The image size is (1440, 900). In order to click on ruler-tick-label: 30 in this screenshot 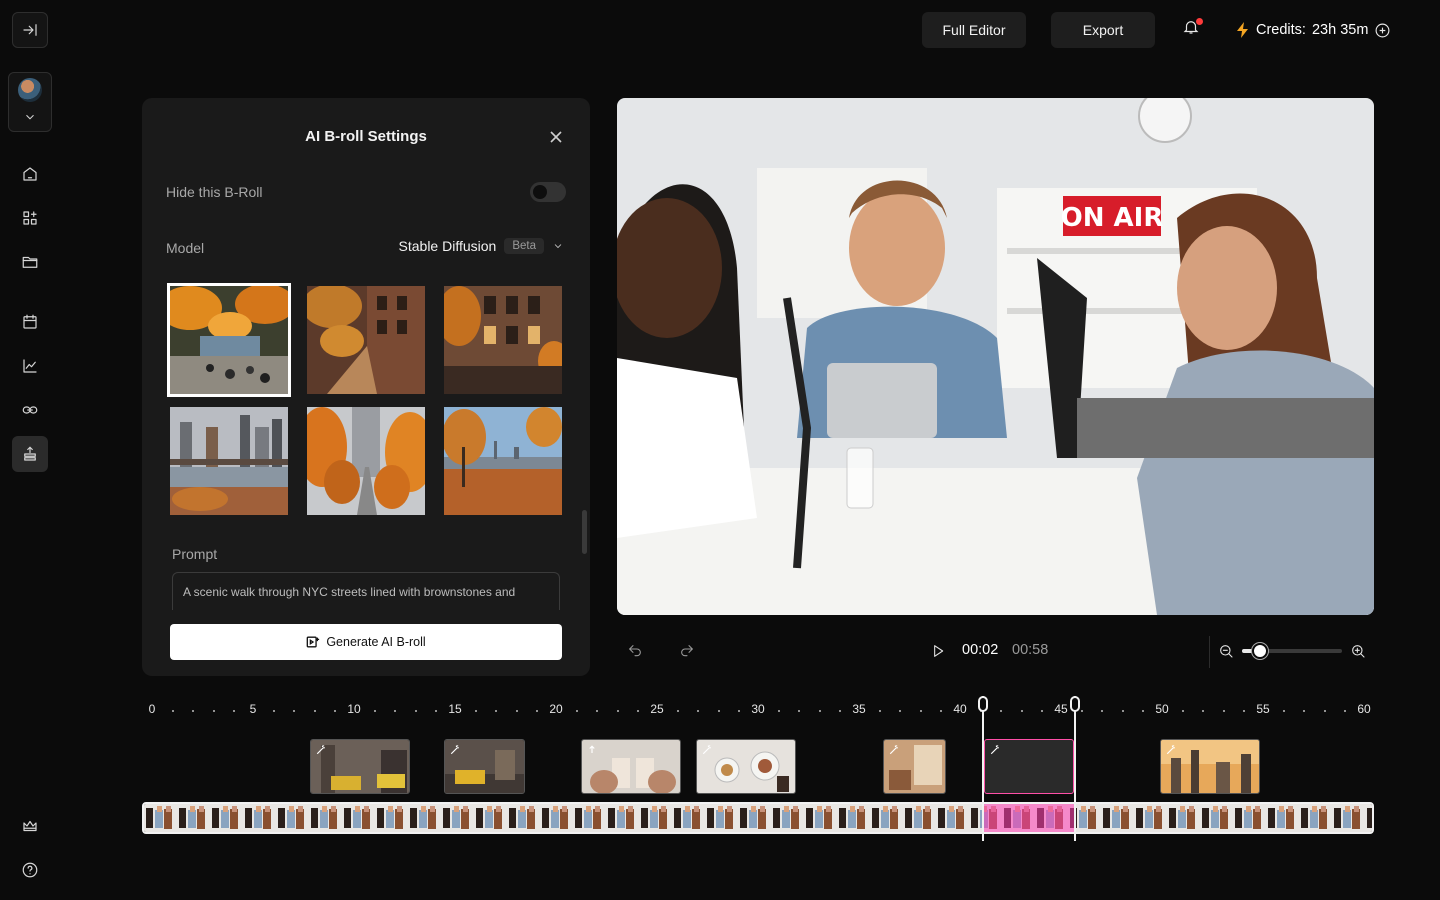, I will do `click(758, 709)`.